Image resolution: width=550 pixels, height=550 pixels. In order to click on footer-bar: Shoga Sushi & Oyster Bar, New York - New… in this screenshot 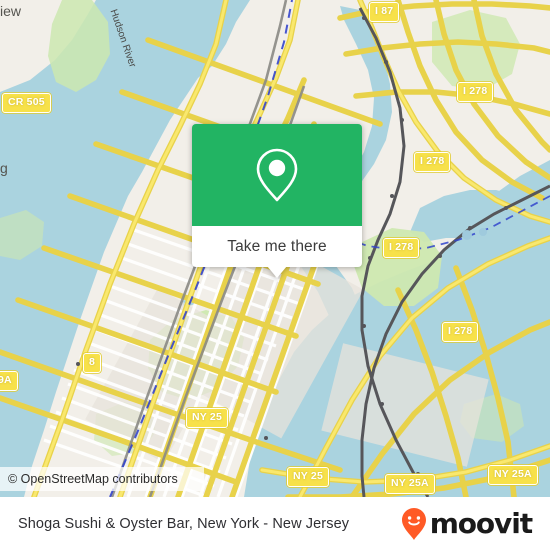, I will do `click(275, 523)`.